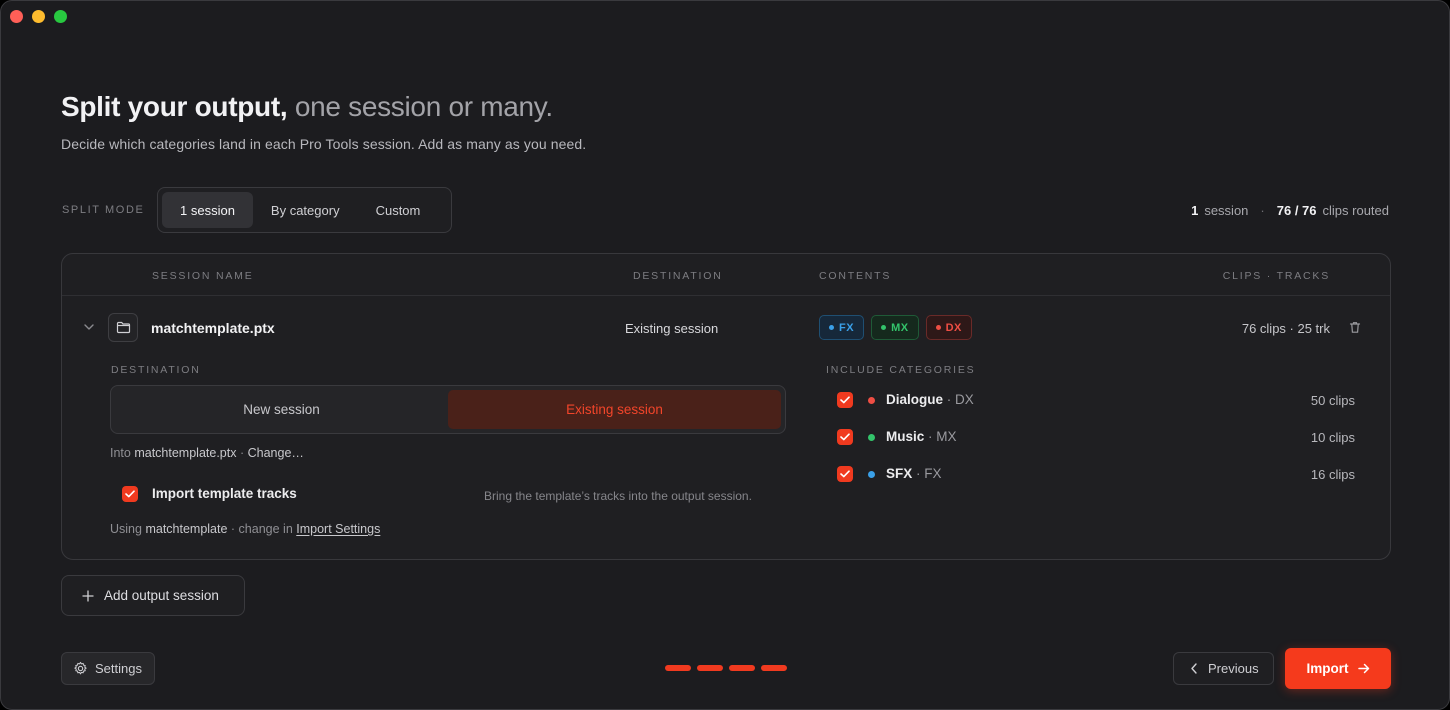 Image resolution: width=1450 pixels, height=710 pixels. What do you see at coordinates (423, 106) in the screenshot?
I see `page-title-soft: one session or many.` at bounding box center [423, 106].